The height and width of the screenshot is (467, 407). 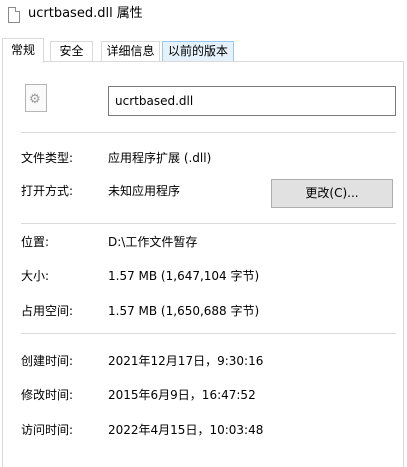 I want to click on size-on-disk-label: 占用空间:, so click(x=47, y=311).